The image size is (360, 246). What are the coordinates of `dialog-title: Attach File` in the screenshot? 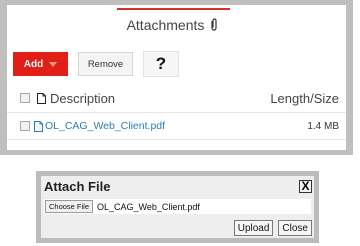 It's located at (77, 186).